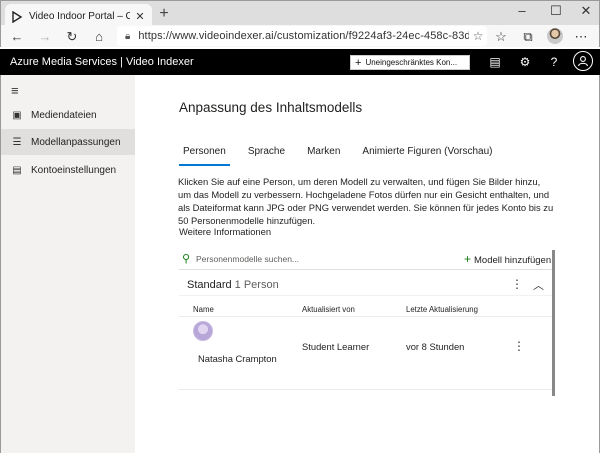  I want to click on person-face-thumbnail, so click(203, 331).